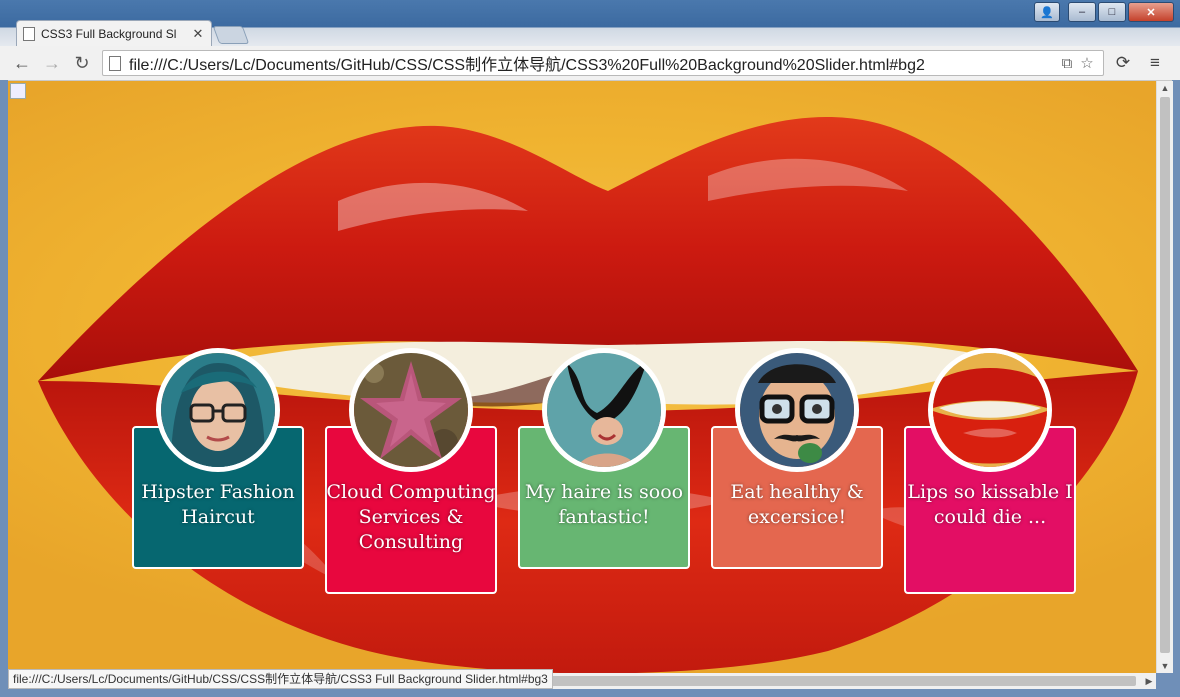  I want to click on browser-tab: CSS3 Full Background Sl ✕, so click(114, 33).